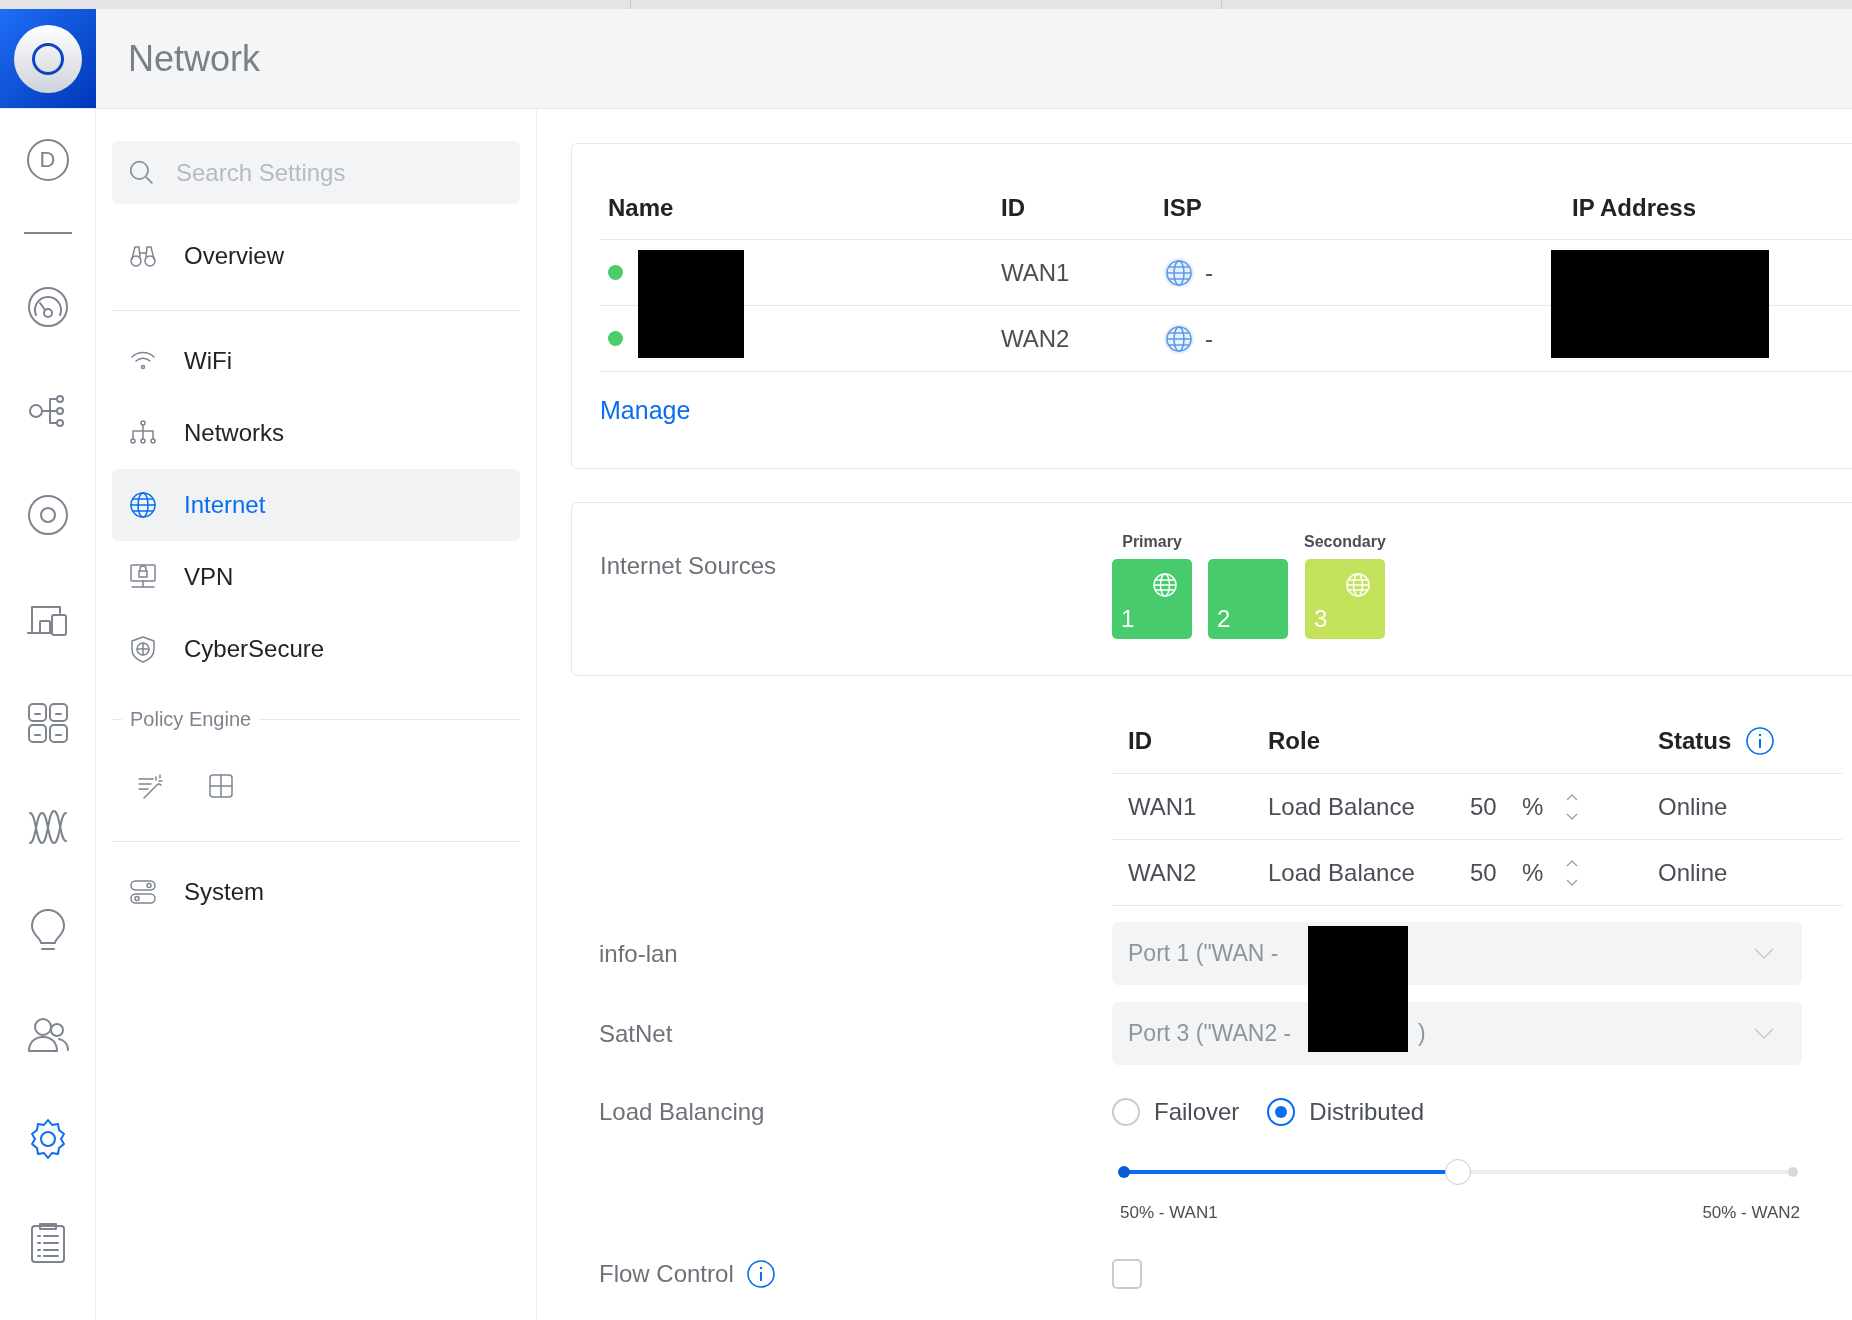 The height and width of the screenshot is (1320, 1852). I want to click on sidebar-item: WiFi, so click(316, 361).